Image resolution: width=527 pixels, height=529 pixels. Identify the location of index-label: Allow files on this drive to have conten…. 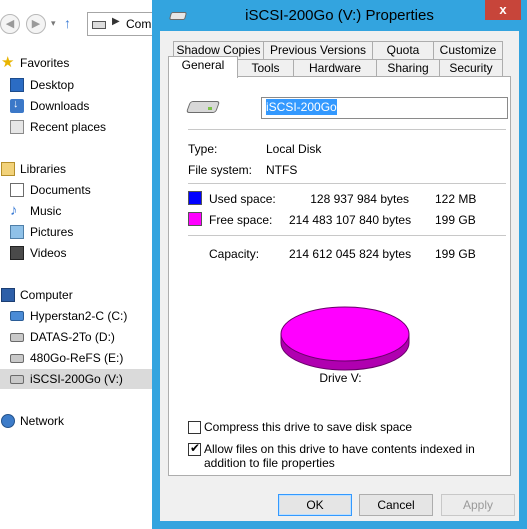
(339, 456).